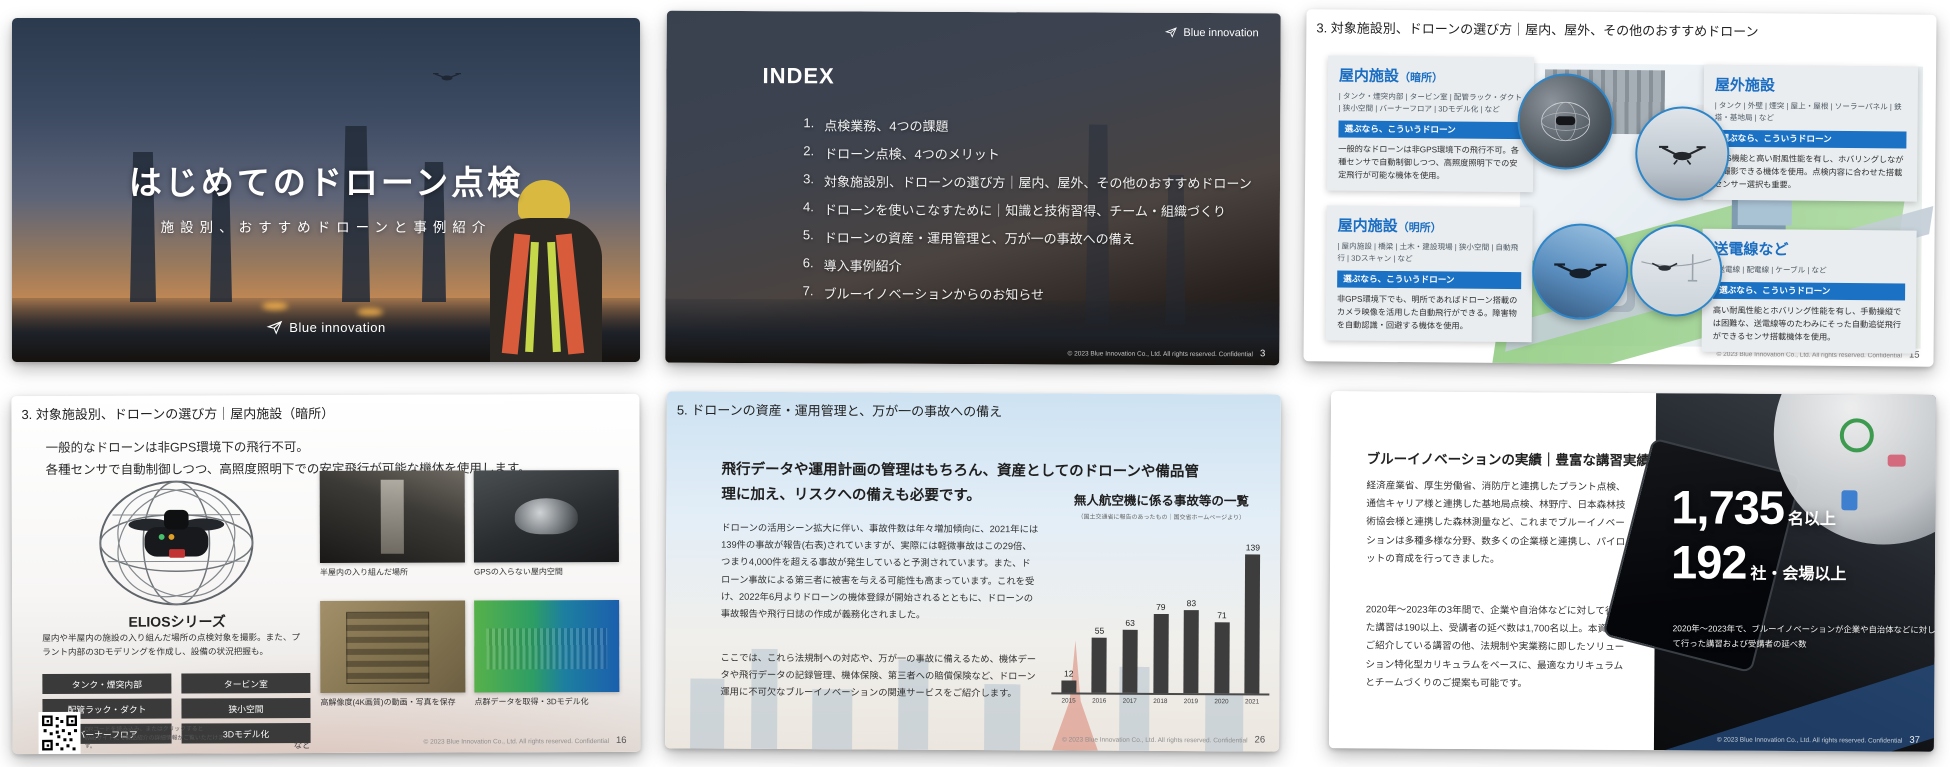 This screenshot has width=1950, height=767. What do you see at coordinates (1812, 519) in the screenshot?
I see `stat-unit: 名以上` at bounding box center [1812, 519].